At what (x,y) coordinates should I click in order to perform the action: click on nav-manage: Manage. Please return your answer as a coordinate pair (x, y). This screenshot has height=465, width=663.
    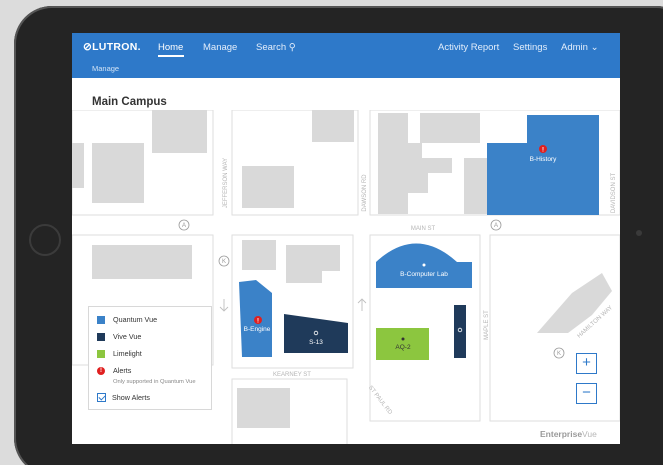
    Looking at the image, I should click on (220, 47).